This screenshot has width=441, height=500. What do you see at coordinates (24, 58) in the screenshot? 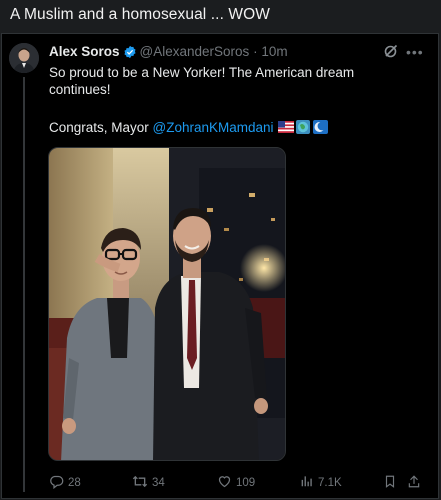
I see `avatar` at bounding box center [24, 58].